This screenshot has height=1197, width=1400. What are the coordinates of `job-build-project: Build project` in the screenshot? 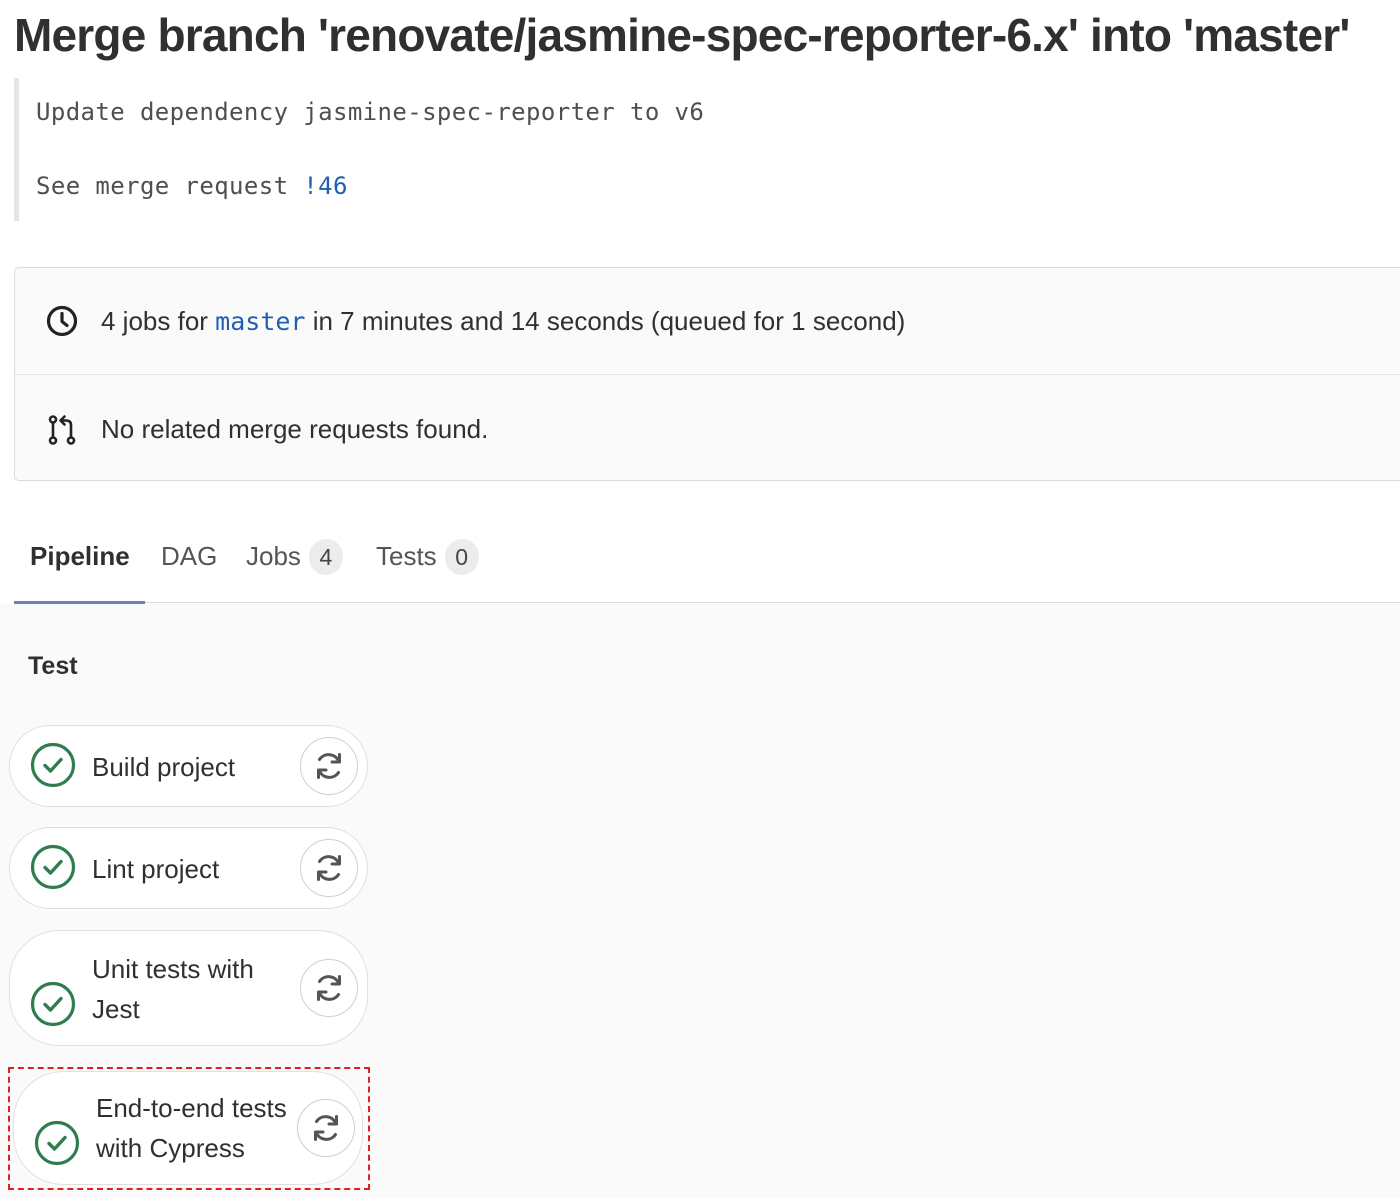 It's located at (188, 766).